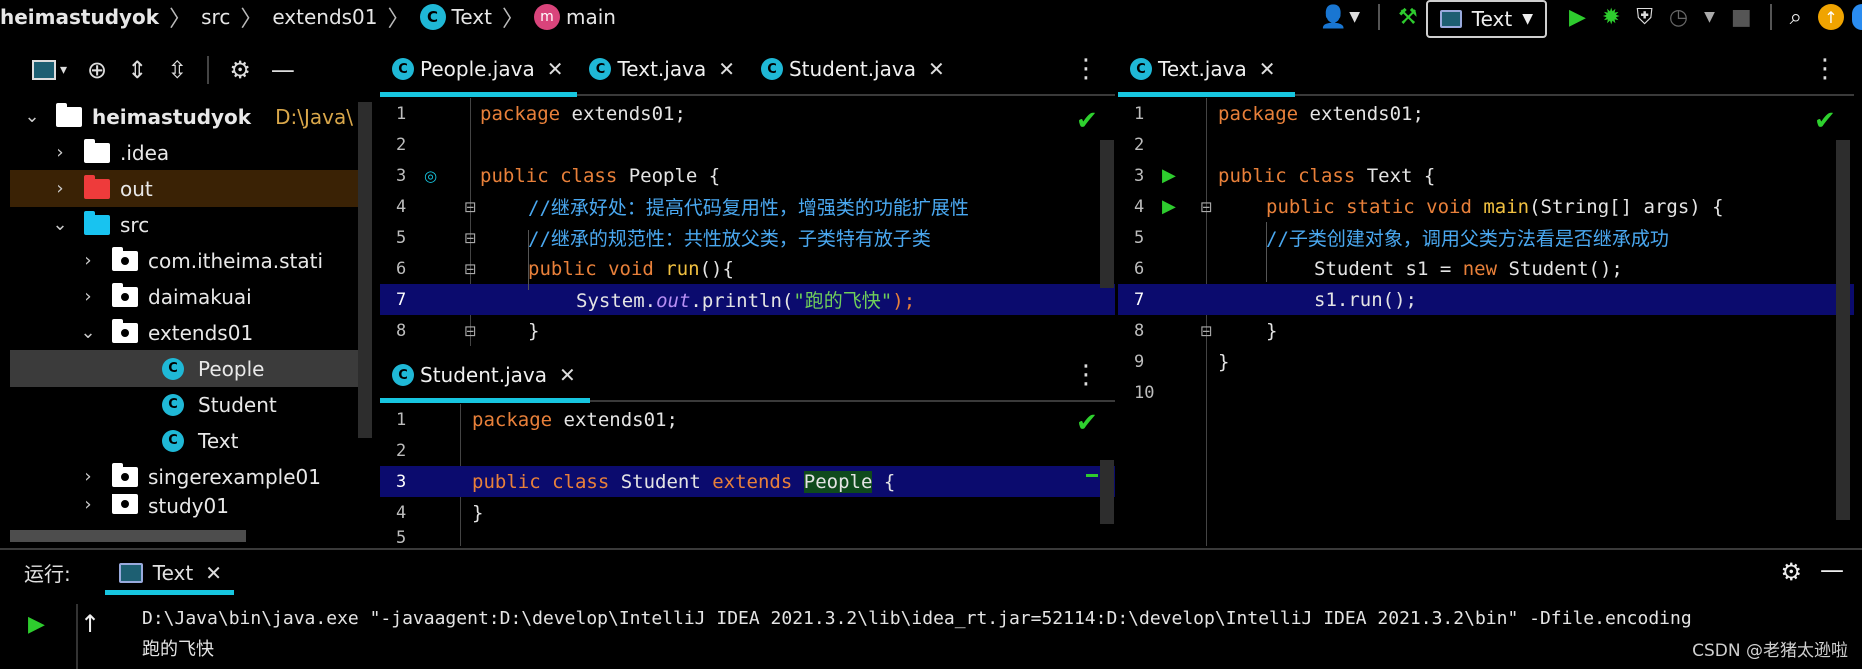 The height and width of the screenshot is (669, 1862). I want to click on line-number: 1, so click(401, 113).